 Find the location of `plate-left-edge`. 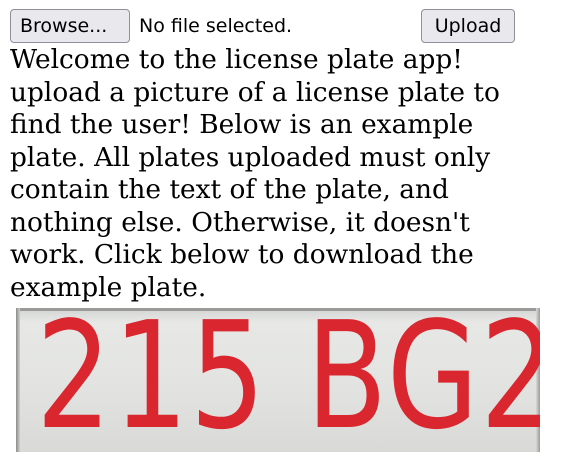

plate-left-edge is located at coordinates (18, 380).